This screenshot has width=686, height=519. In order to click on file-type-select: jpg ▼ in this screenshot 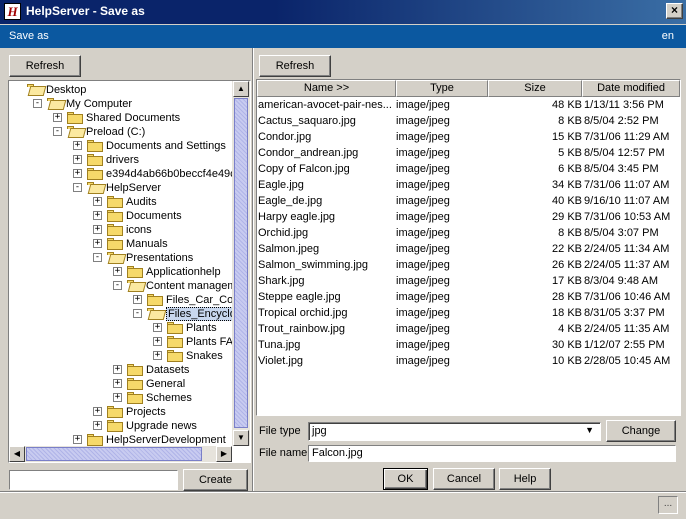, I will do `click(454, 431)`.